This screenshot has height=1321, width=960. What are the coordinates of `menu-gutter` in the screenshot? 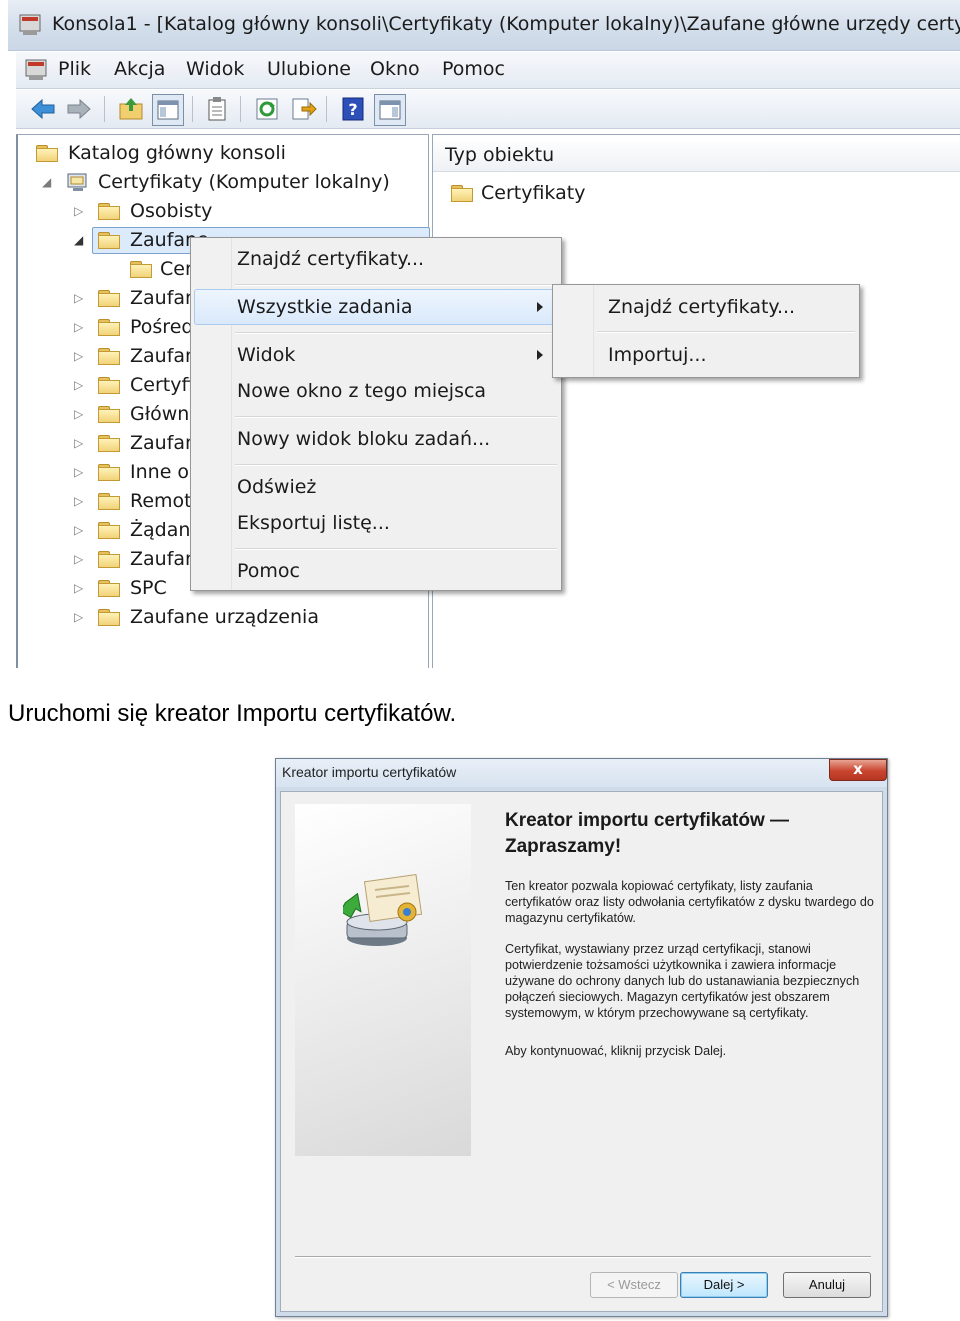 It's located at (573, 331).